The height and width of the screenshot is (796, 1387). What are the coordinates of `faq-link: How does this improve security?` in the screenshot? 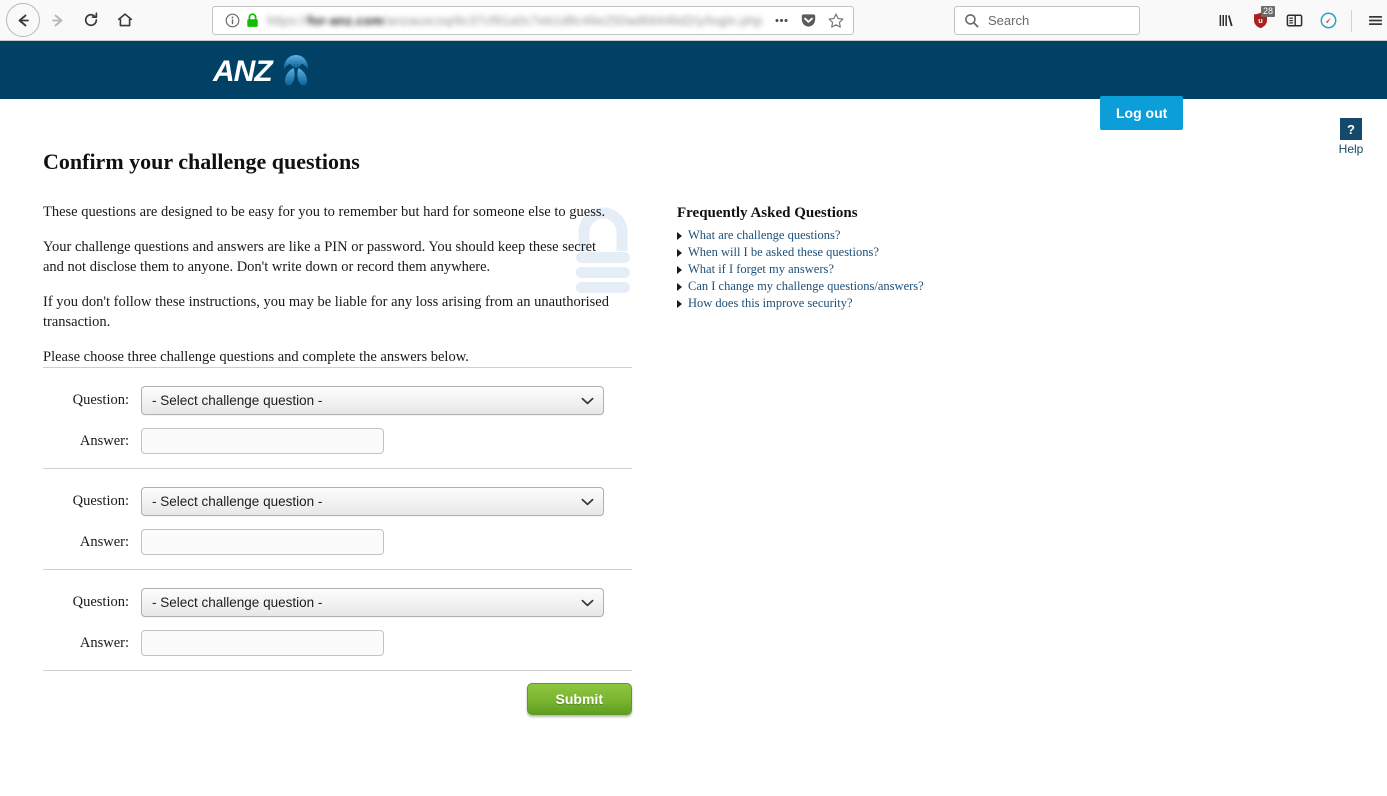 It's located at (770, 303).